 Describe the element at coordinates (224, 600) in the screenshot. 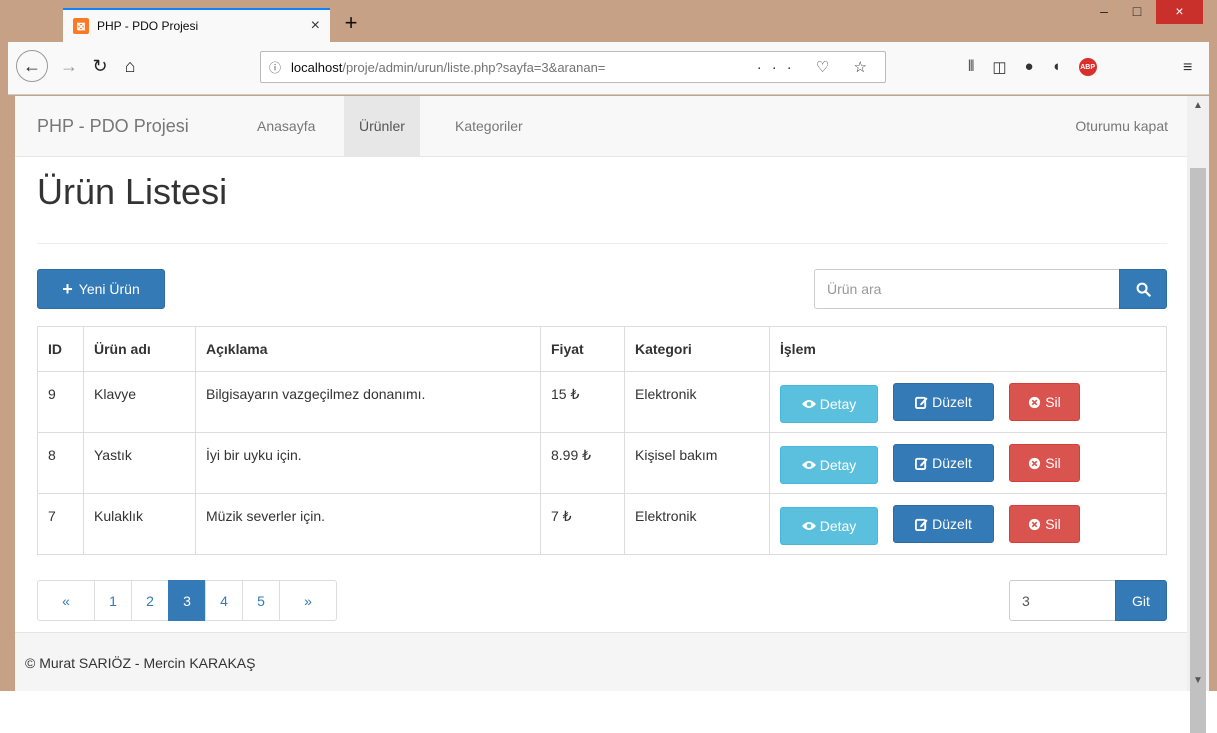

I see `pagination-page-4: 4` at that location.